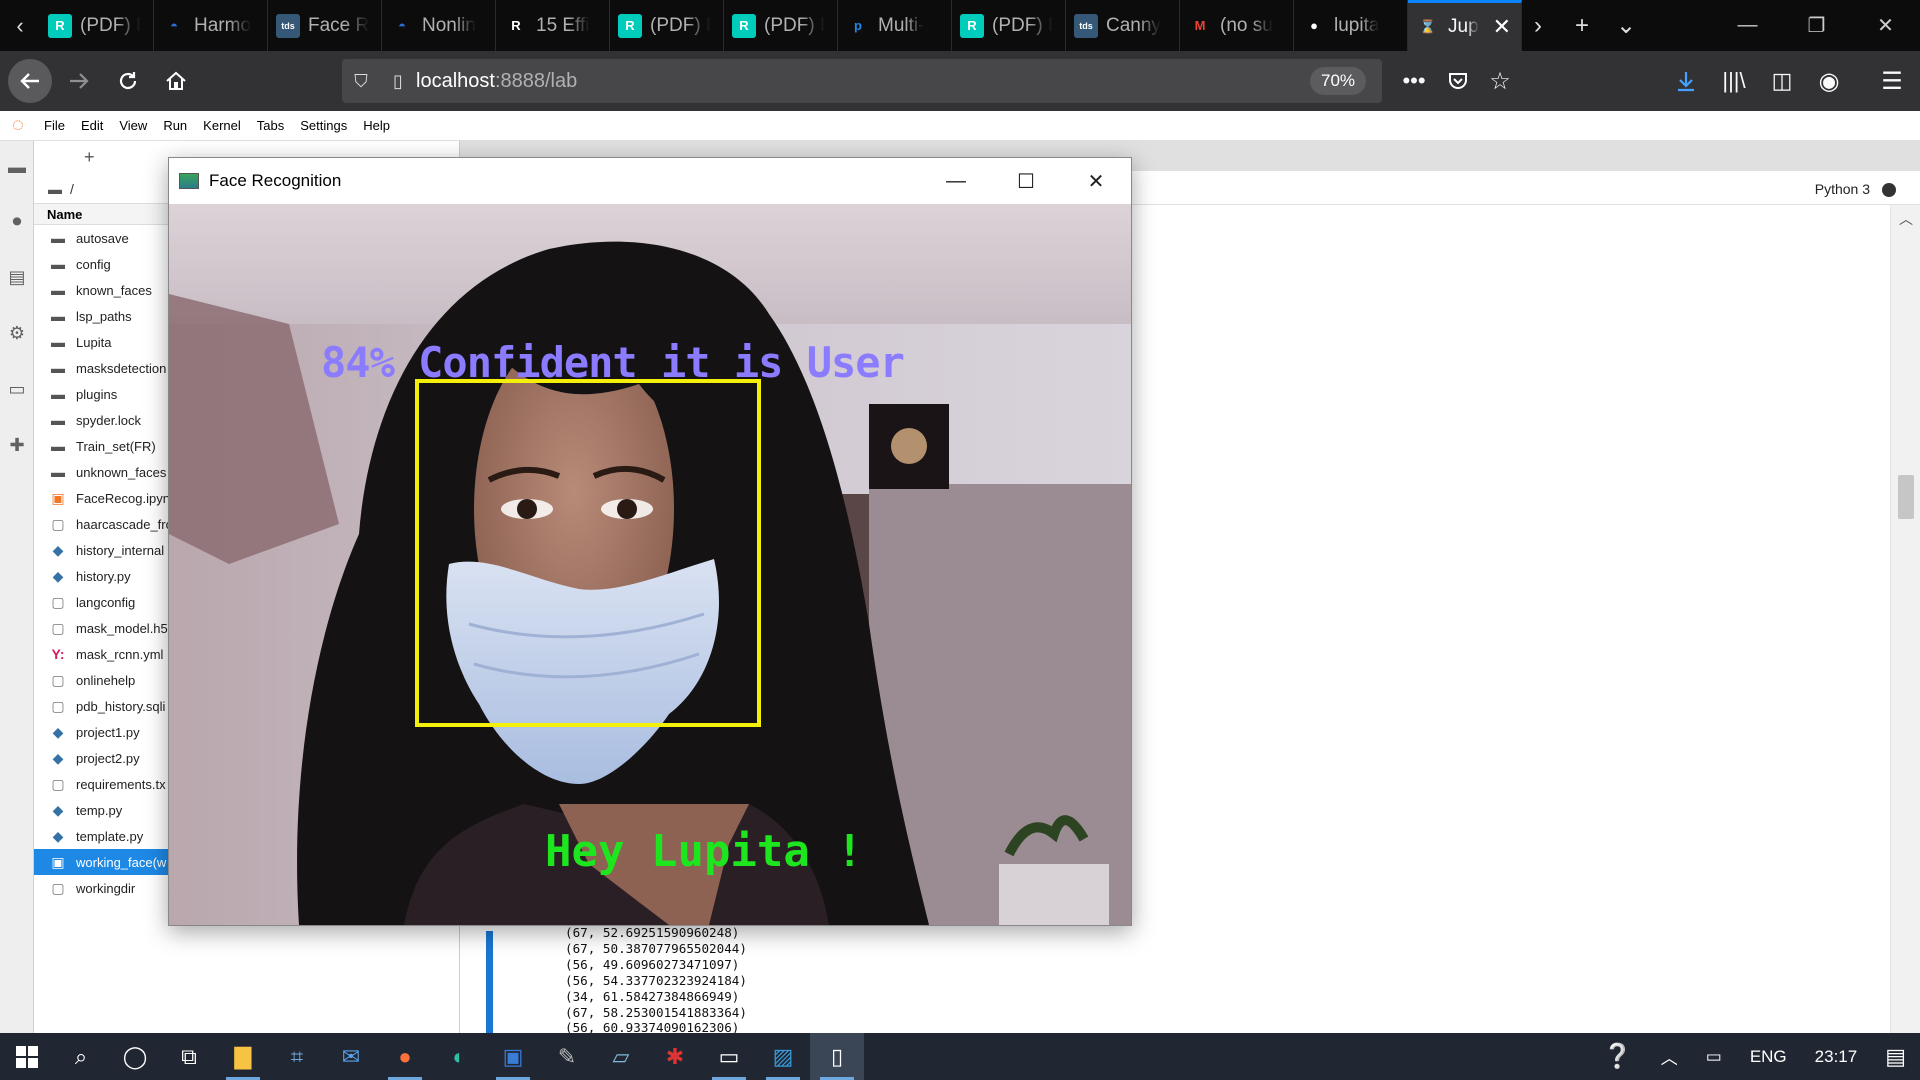  I want to click on browser-tab: ⌛ Jup ✕, so click(1465, 25).